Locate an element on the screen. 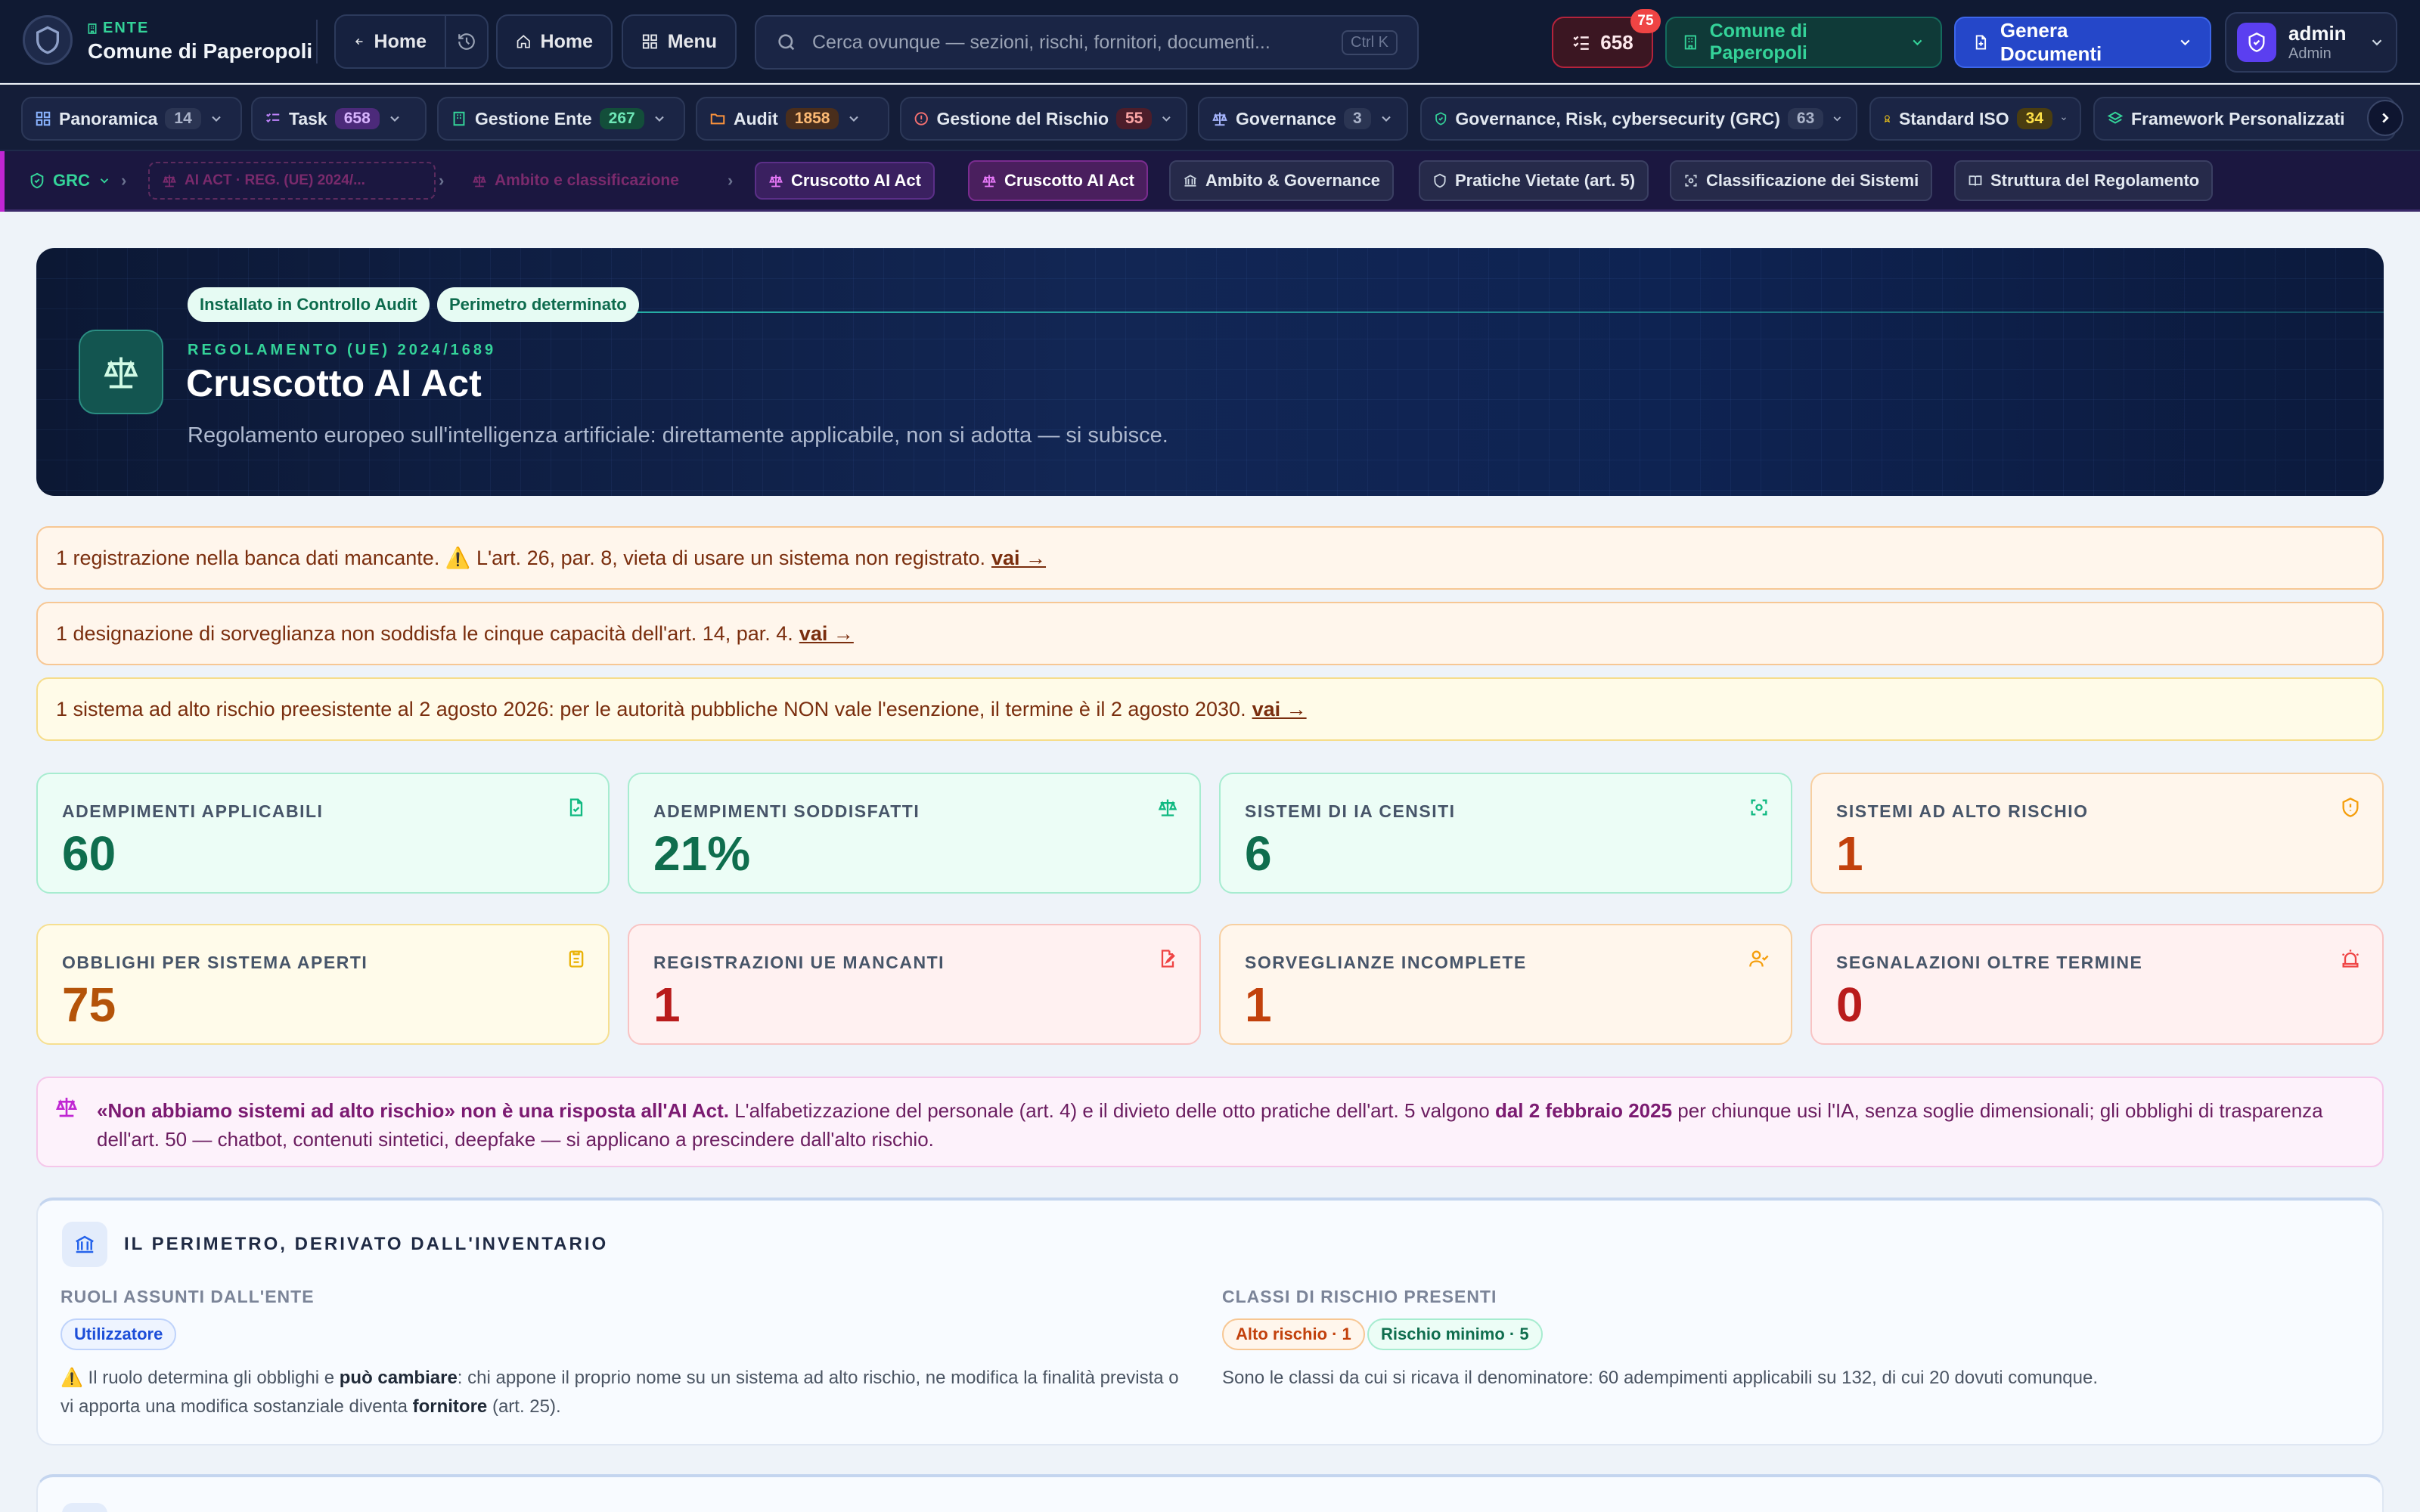  kpi-value: 60 is located at coordinates (89, 853).